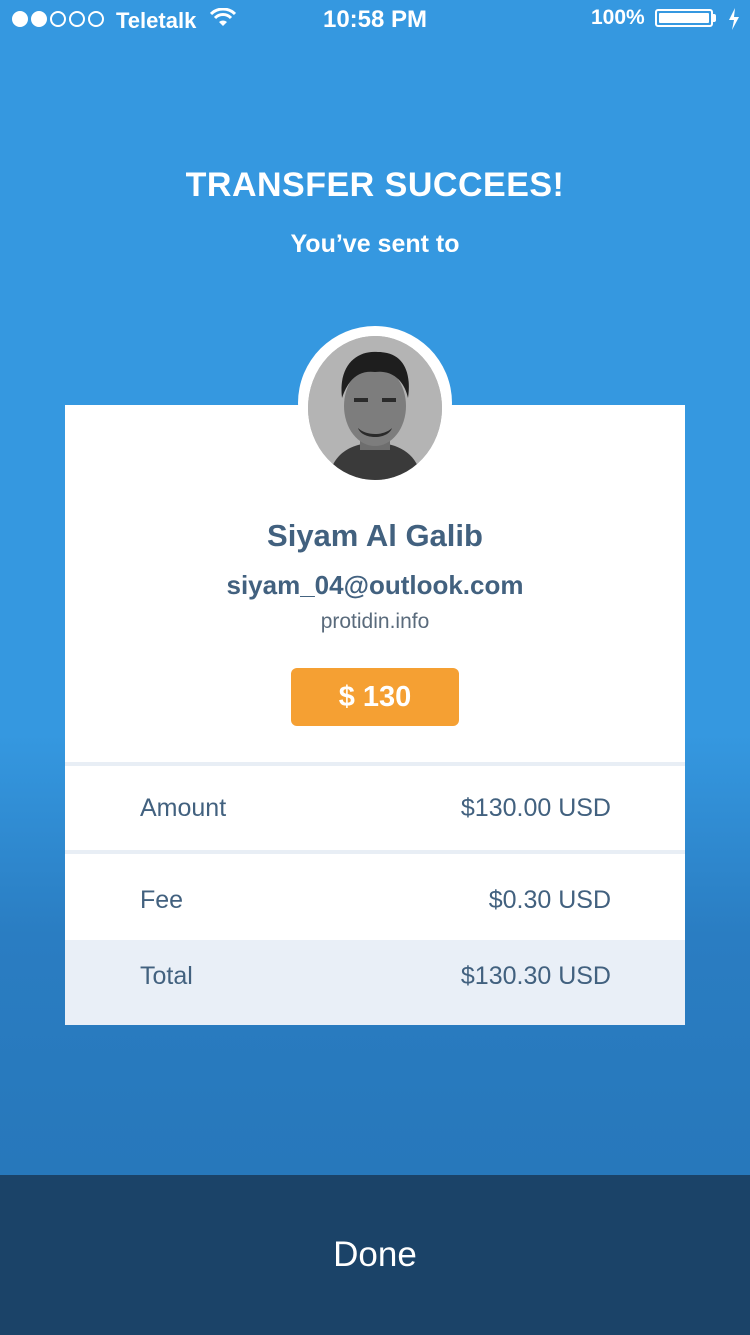 The height and width of the screenshot is (1335, 750). What do you see at coordinates (535, 808) in the screenshot?
I see `row-value: $130.00 USD` at bounding box center [535, 808].